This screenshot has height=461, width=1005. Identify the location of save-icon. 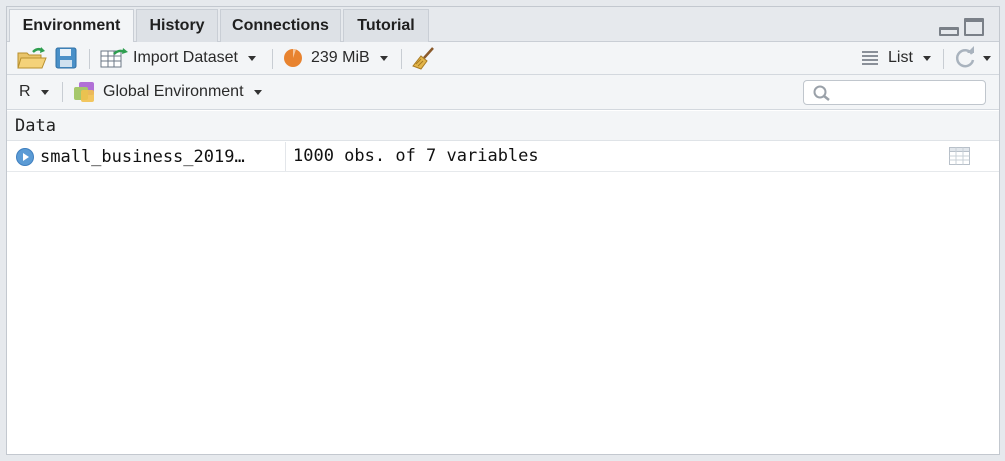
(66, 58).